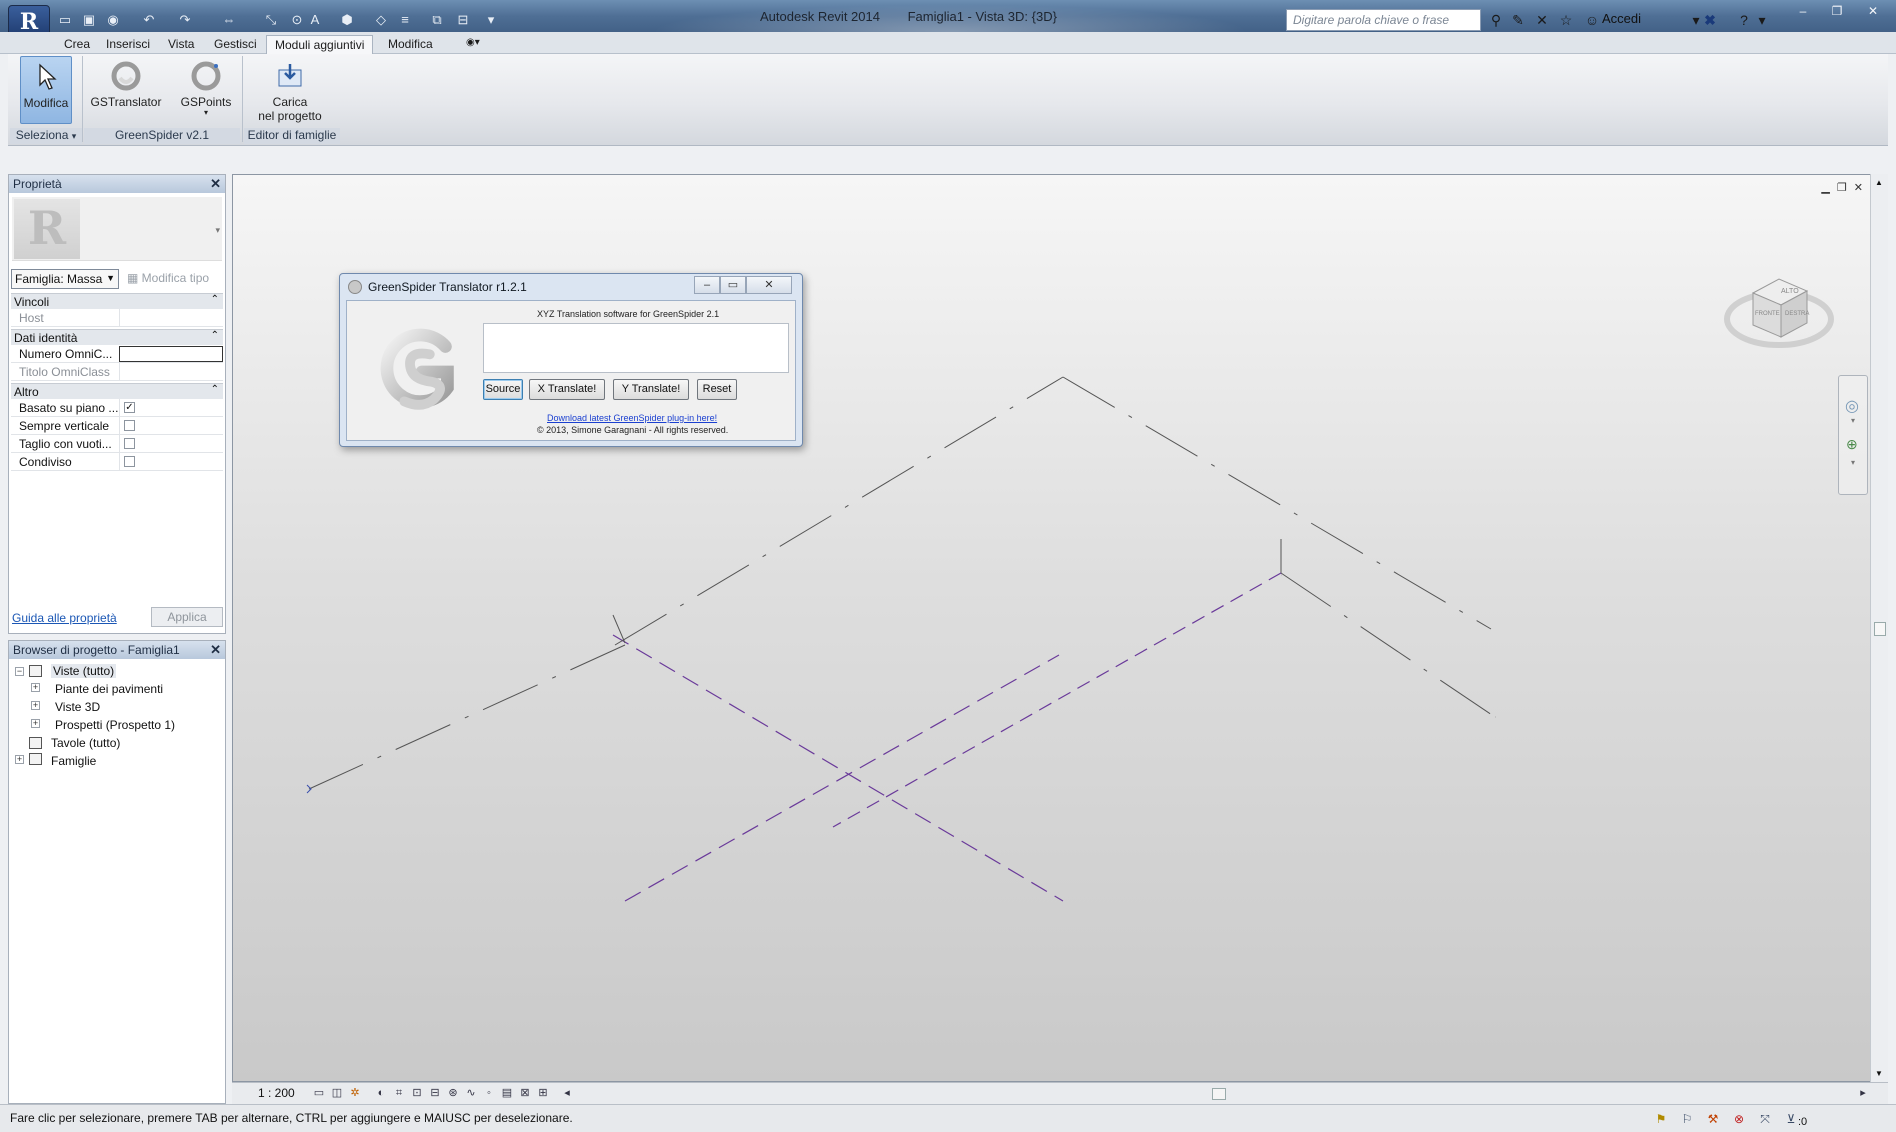  I want to click on save-icon: ▣, so click(89, 20).